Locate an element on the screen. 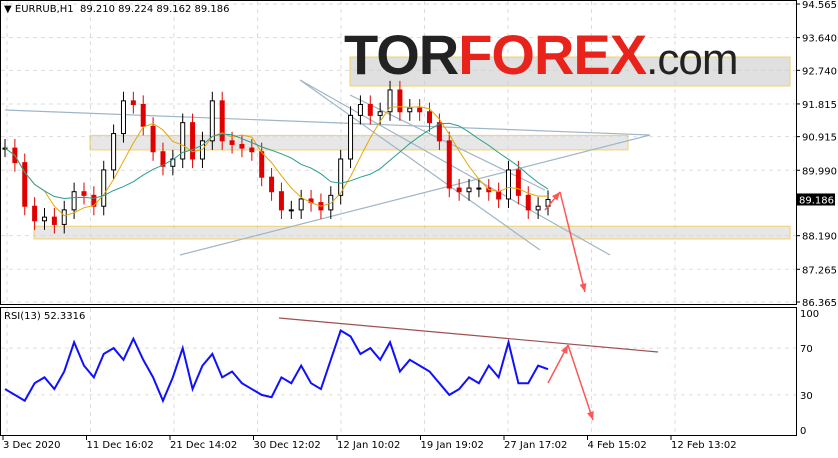  rsi-tick-label: 30 is located at coordinates (806, 396).